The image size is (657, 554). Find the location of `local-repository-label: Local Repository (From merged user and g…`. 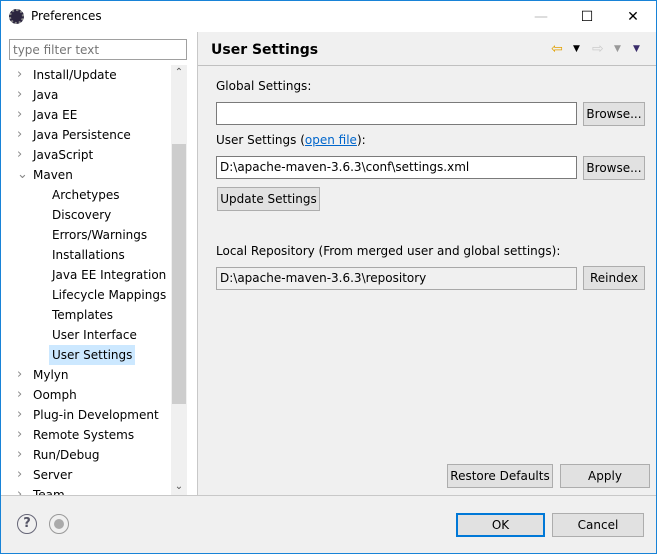

local-repository-label: Local Repository (From merged user and g… is located at coordinates (388, 251).